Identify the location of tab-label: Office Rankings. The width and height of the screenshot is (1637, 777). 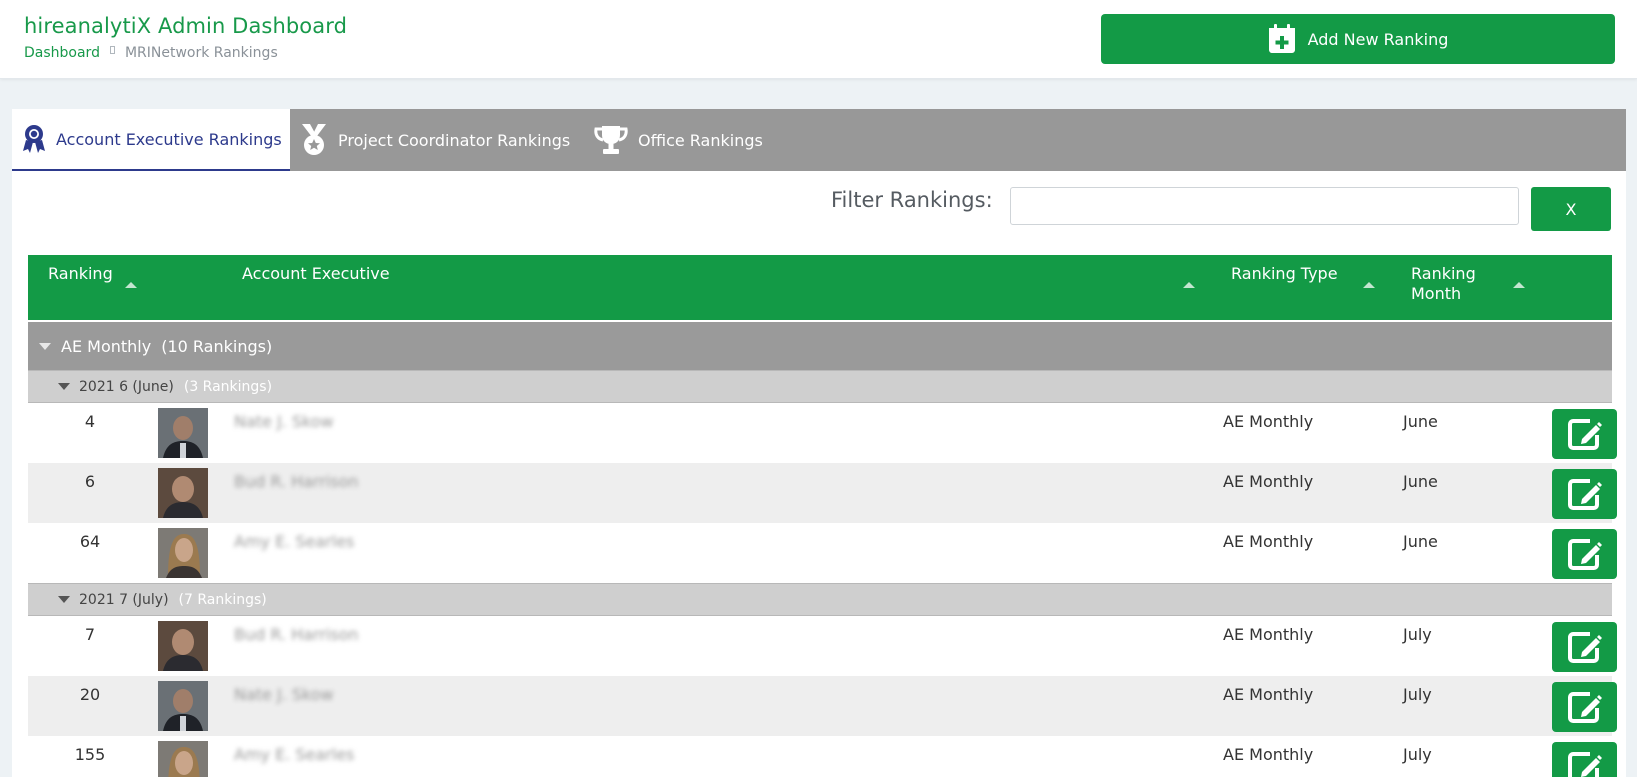
(700, 140).